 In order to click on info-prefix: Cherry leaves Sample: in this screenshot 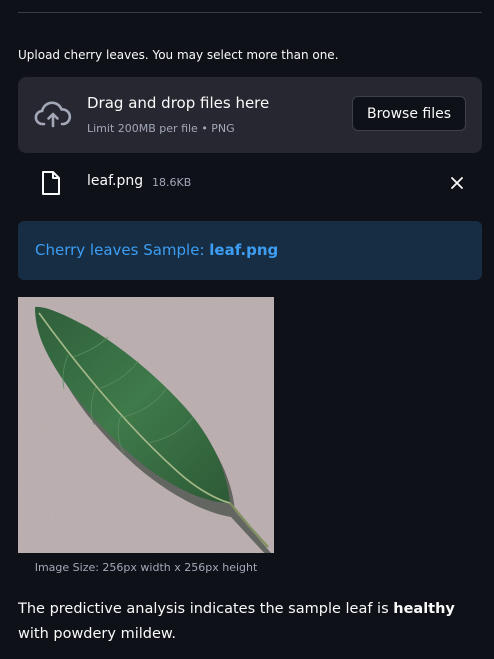, I will do `click(122, 250)`.